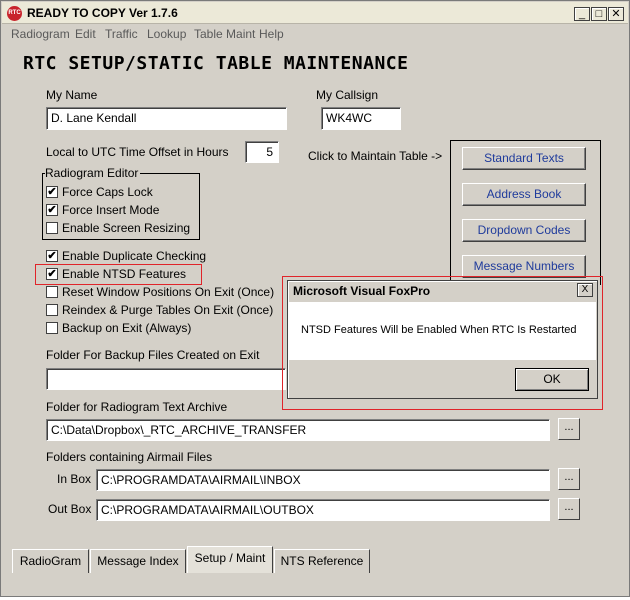  Describe the element at coordinates (14, 13) in the screenshot. I see `rtc-app-icon: RTC` at that location.